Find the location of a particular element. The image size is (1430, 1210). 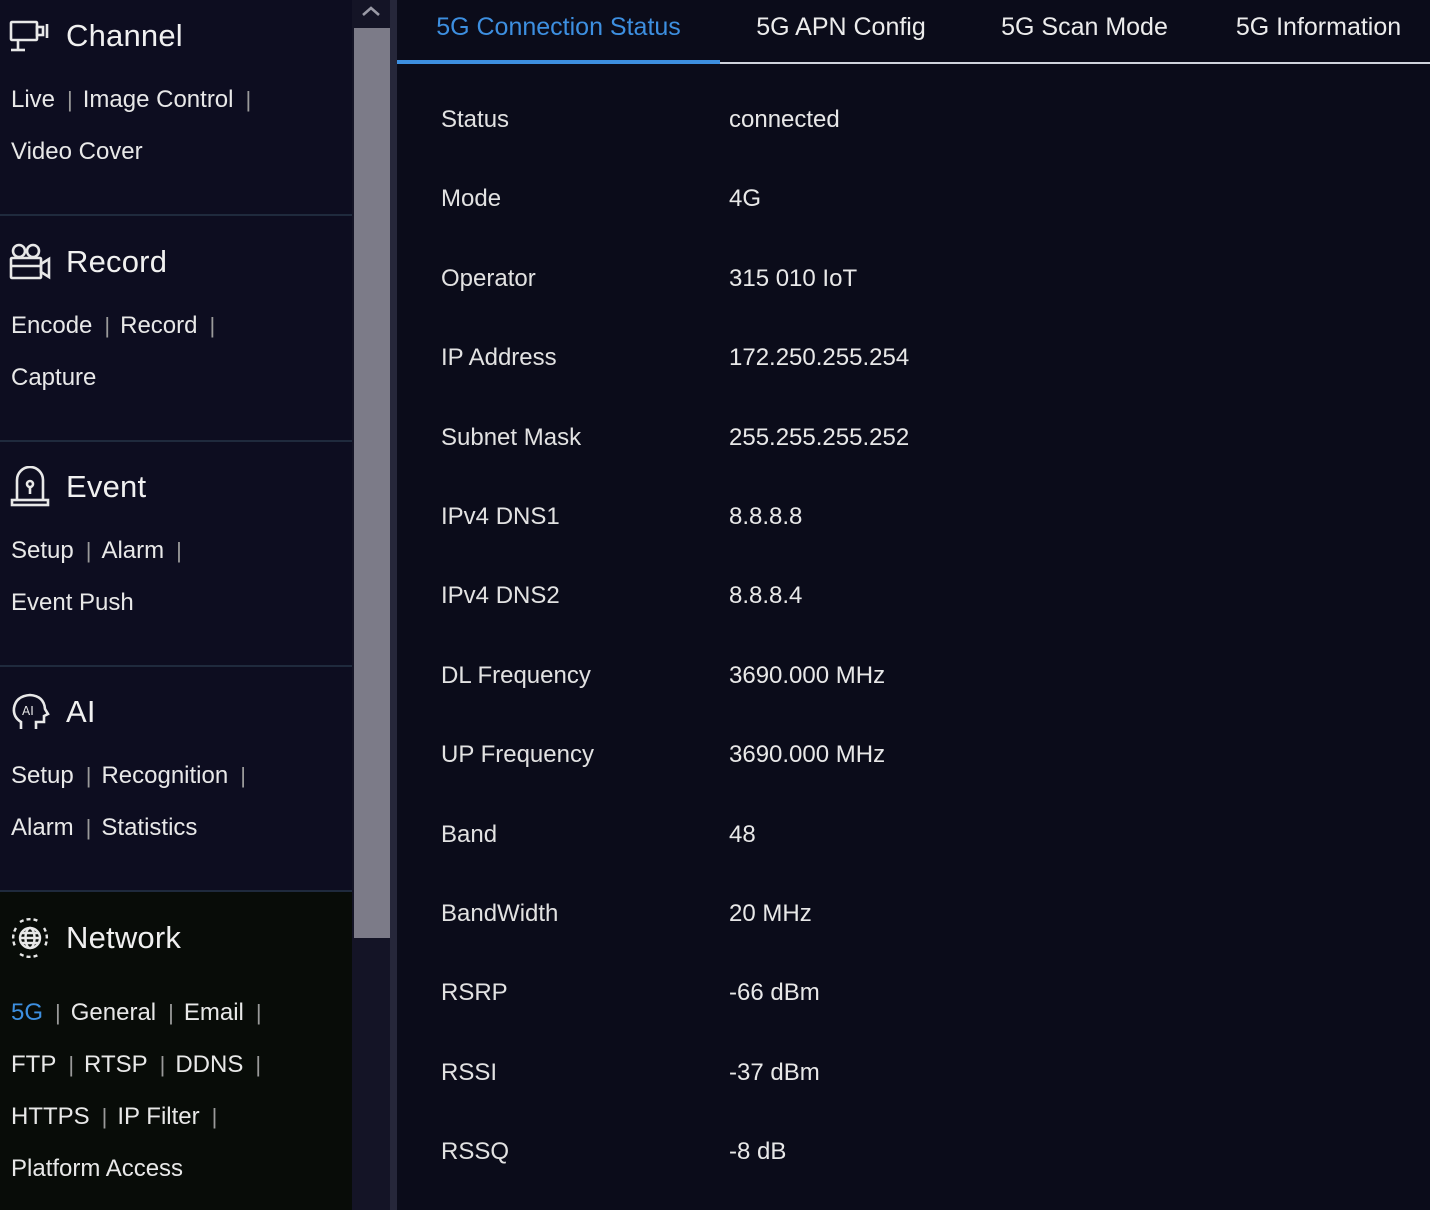

sidebar-link-encode: Encode is located at coordinates (51, 325).